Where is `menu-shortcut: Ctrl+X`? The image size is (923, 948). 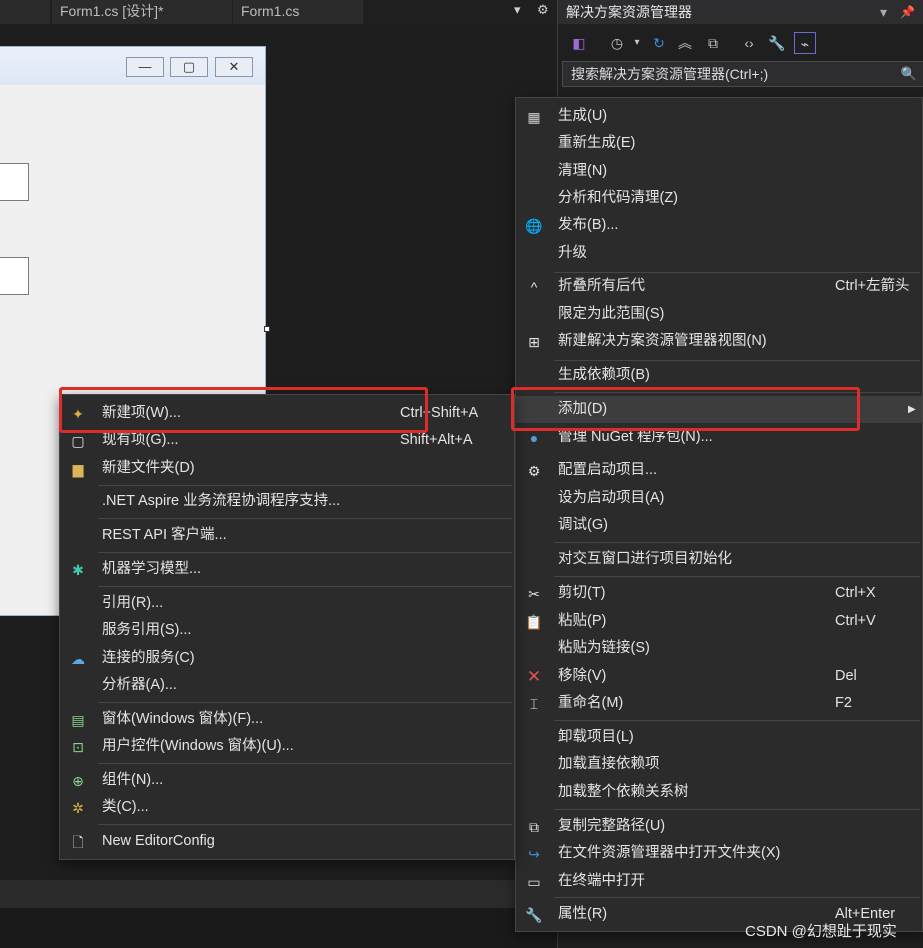 menu-shortcut: Ctrl+X is located at coordinates (855, 593).